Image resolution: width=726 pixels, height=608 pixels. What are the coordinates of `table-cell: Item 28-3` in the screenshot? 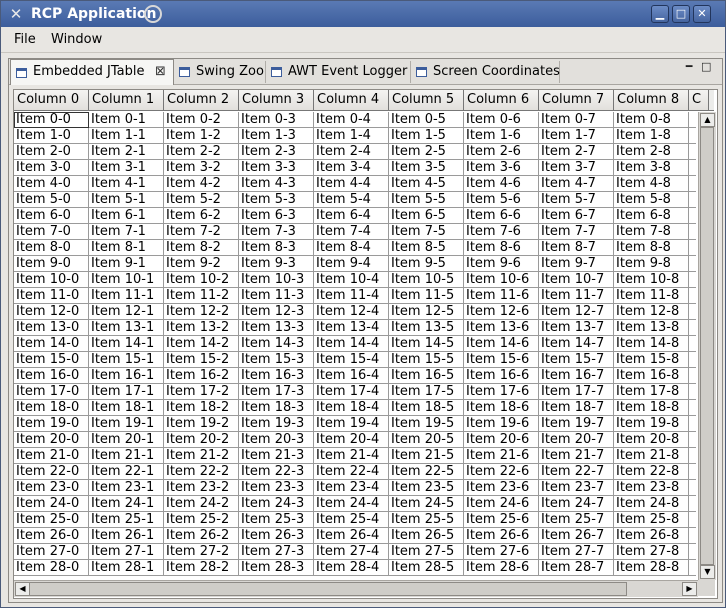 It's located at (276, 568).